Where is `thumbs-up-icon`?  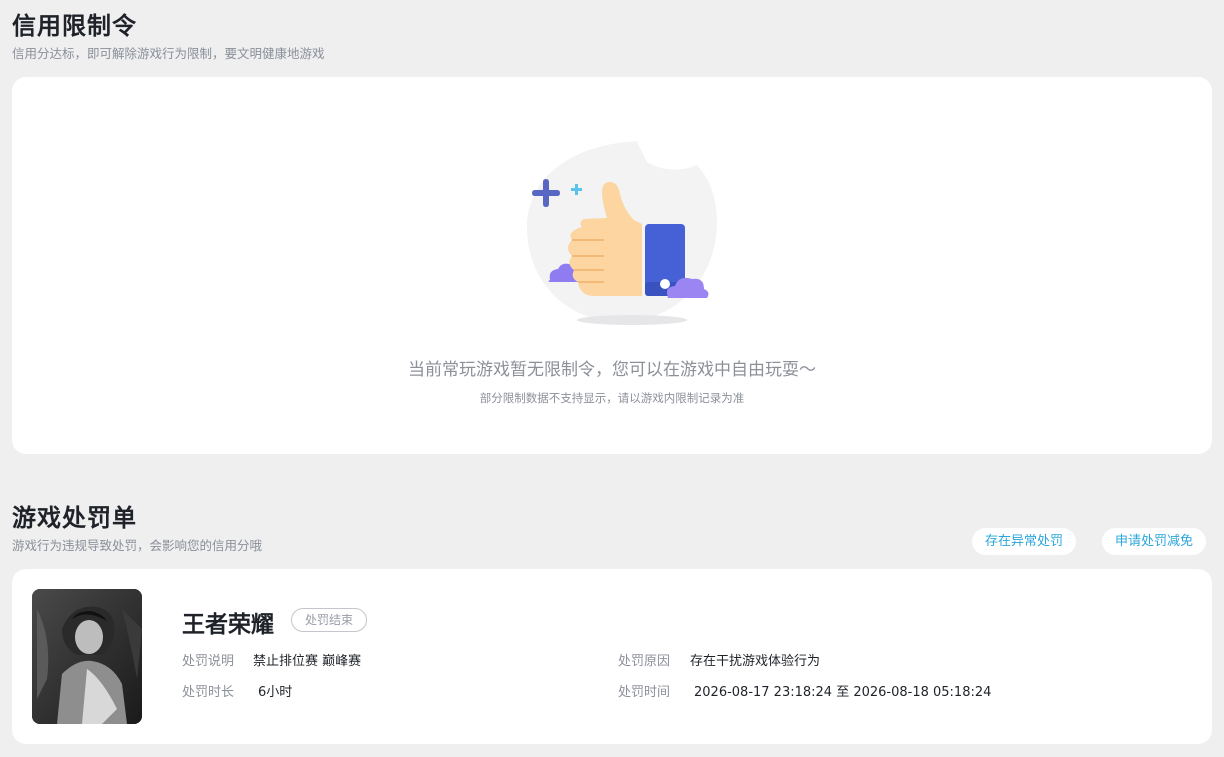 thumbs-up-icon is located at coordinates (622, 232).